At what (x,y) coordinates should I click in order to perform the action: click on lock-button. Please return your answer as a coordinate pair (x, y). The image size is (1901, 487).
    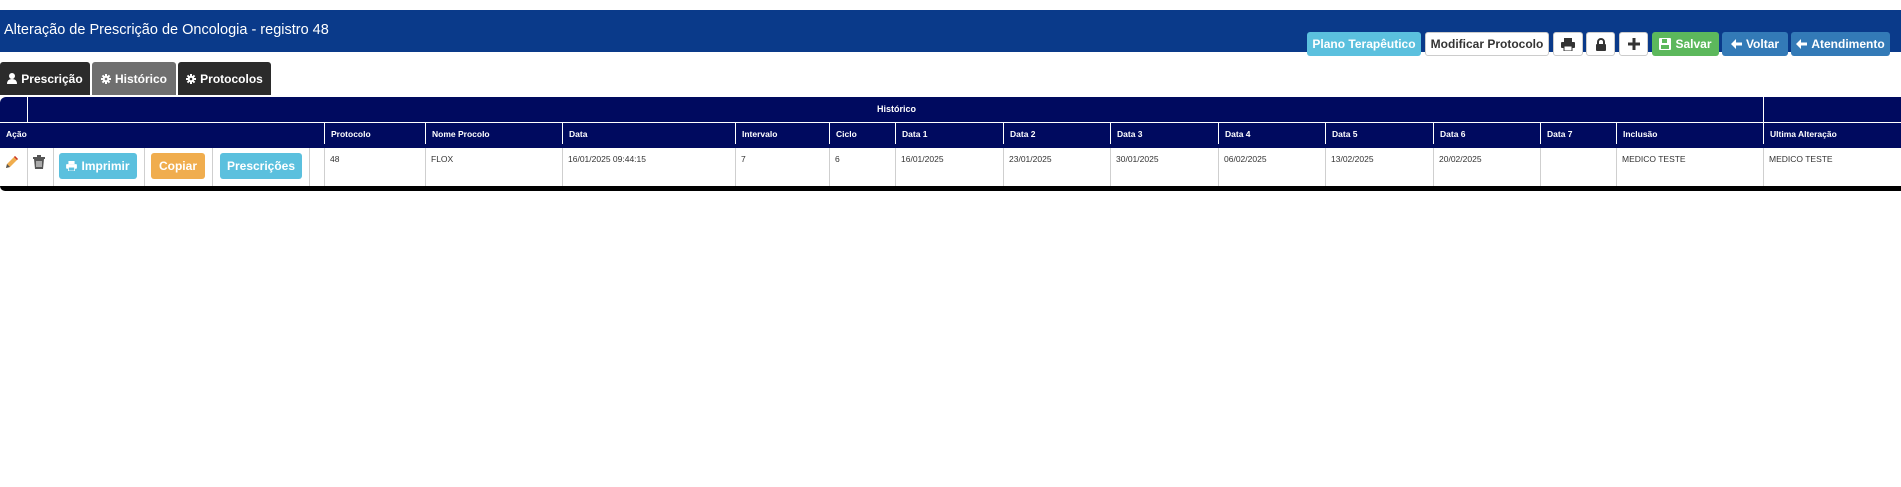
    Looking at the image, I should click on (1600, 44).